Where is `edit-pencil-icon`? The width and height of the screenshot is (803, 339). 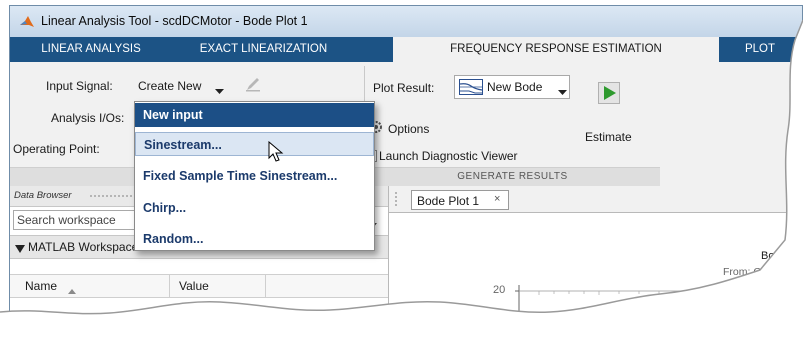
edit-pencil-icon is located at coordinates (253, 85).